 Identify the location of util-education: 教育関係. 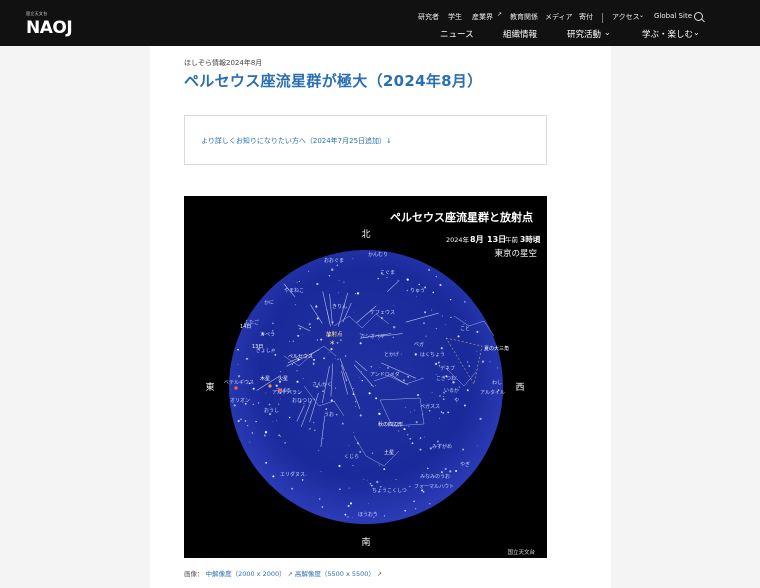
(524, 17).